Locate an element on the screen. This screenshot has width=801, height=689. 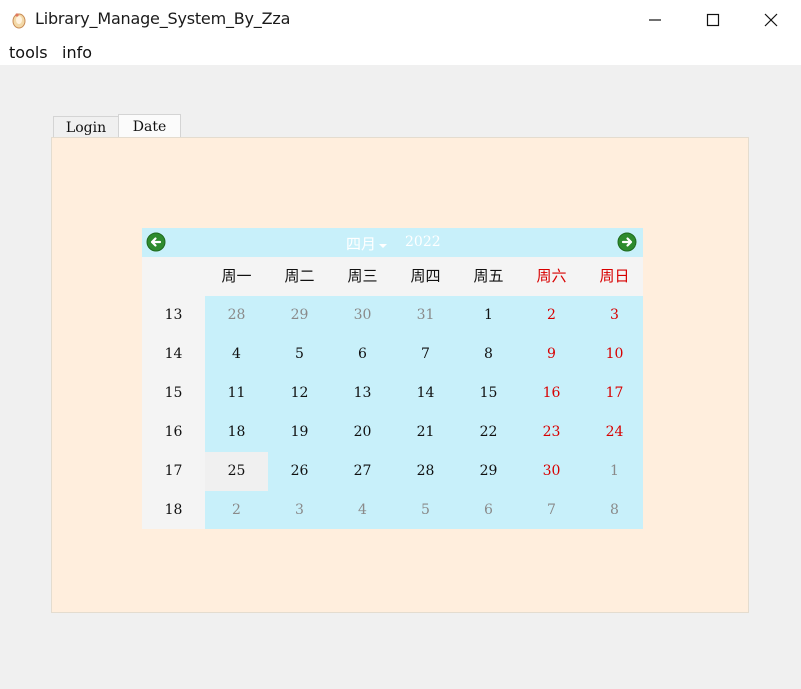
title-bar: Library_Manage_System_By_Zza is located at coordinates (400, 20).